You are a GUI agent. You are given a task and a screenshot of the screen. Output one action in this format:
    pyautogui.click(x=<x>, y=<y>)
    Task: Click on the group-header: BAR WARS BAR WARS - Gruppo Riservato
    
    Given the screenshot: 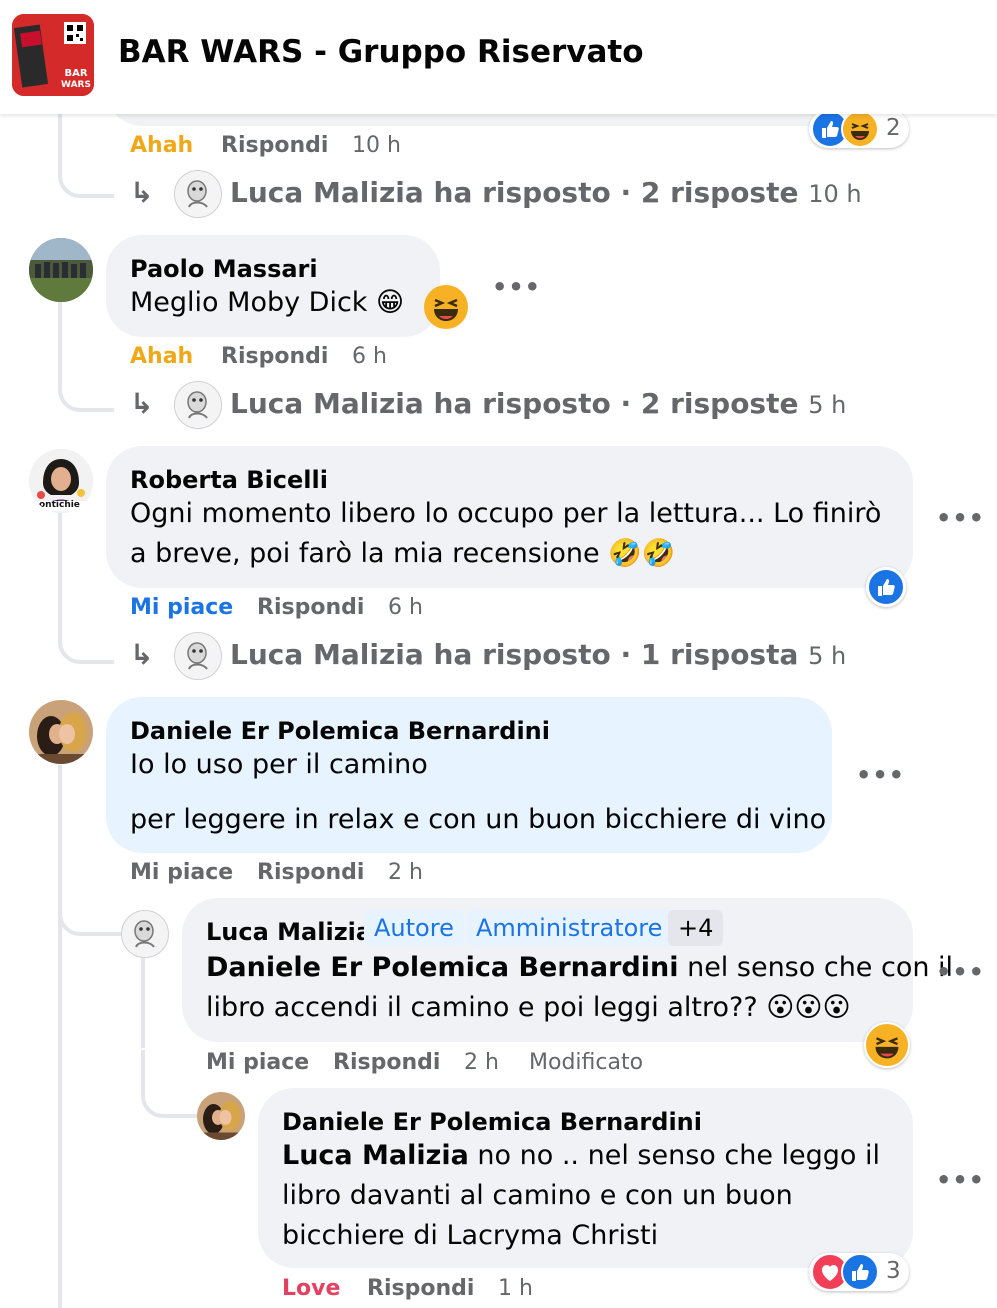 What is the action you would take?
    pyautogui.click(x=498, y=57)
    